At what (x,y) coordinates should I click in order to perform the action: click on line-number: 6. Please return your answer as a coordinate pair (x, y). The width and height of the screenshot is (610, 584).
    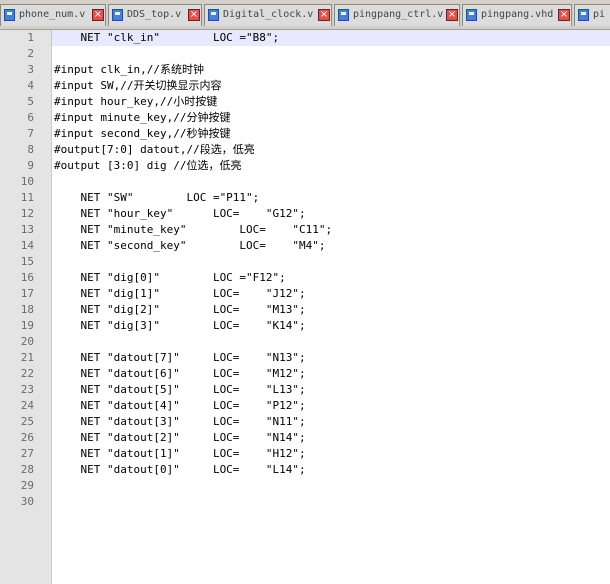
    Looking at the image, I should click on (30, 117).